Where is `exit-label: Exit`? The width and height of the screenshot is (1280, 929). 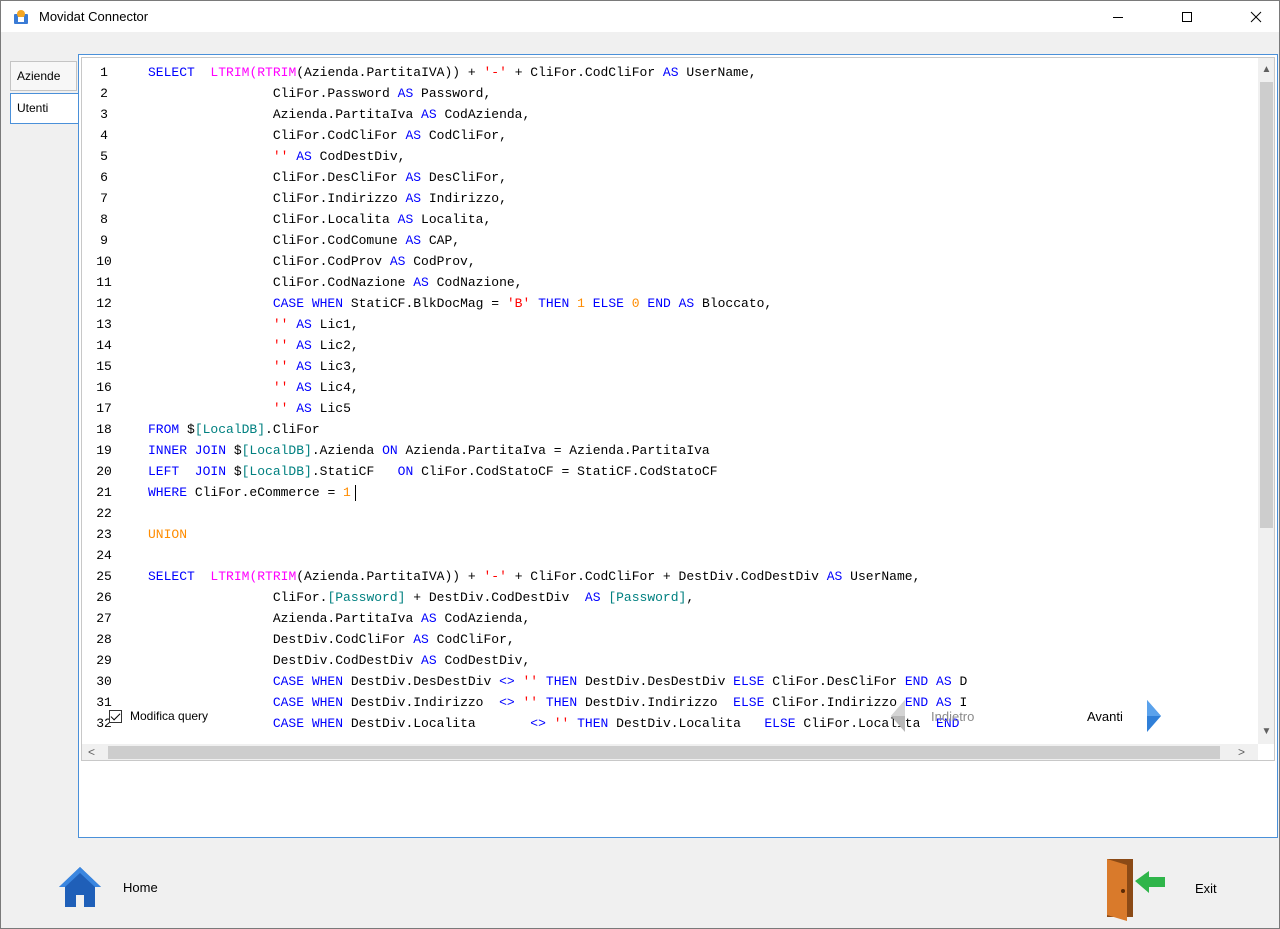
exit-label: Exit is located at coordinates (1206, 888).